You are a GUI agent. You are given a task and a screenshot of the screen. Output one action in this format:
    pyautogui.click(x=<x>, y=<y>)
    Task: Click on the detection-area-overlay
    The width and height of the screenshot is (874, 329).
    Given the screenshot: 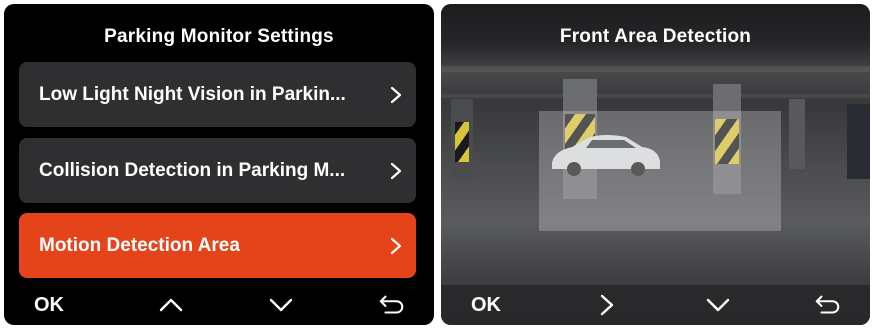 What is the action you would take?
    pyautogui.click(x=660, y=171)
    